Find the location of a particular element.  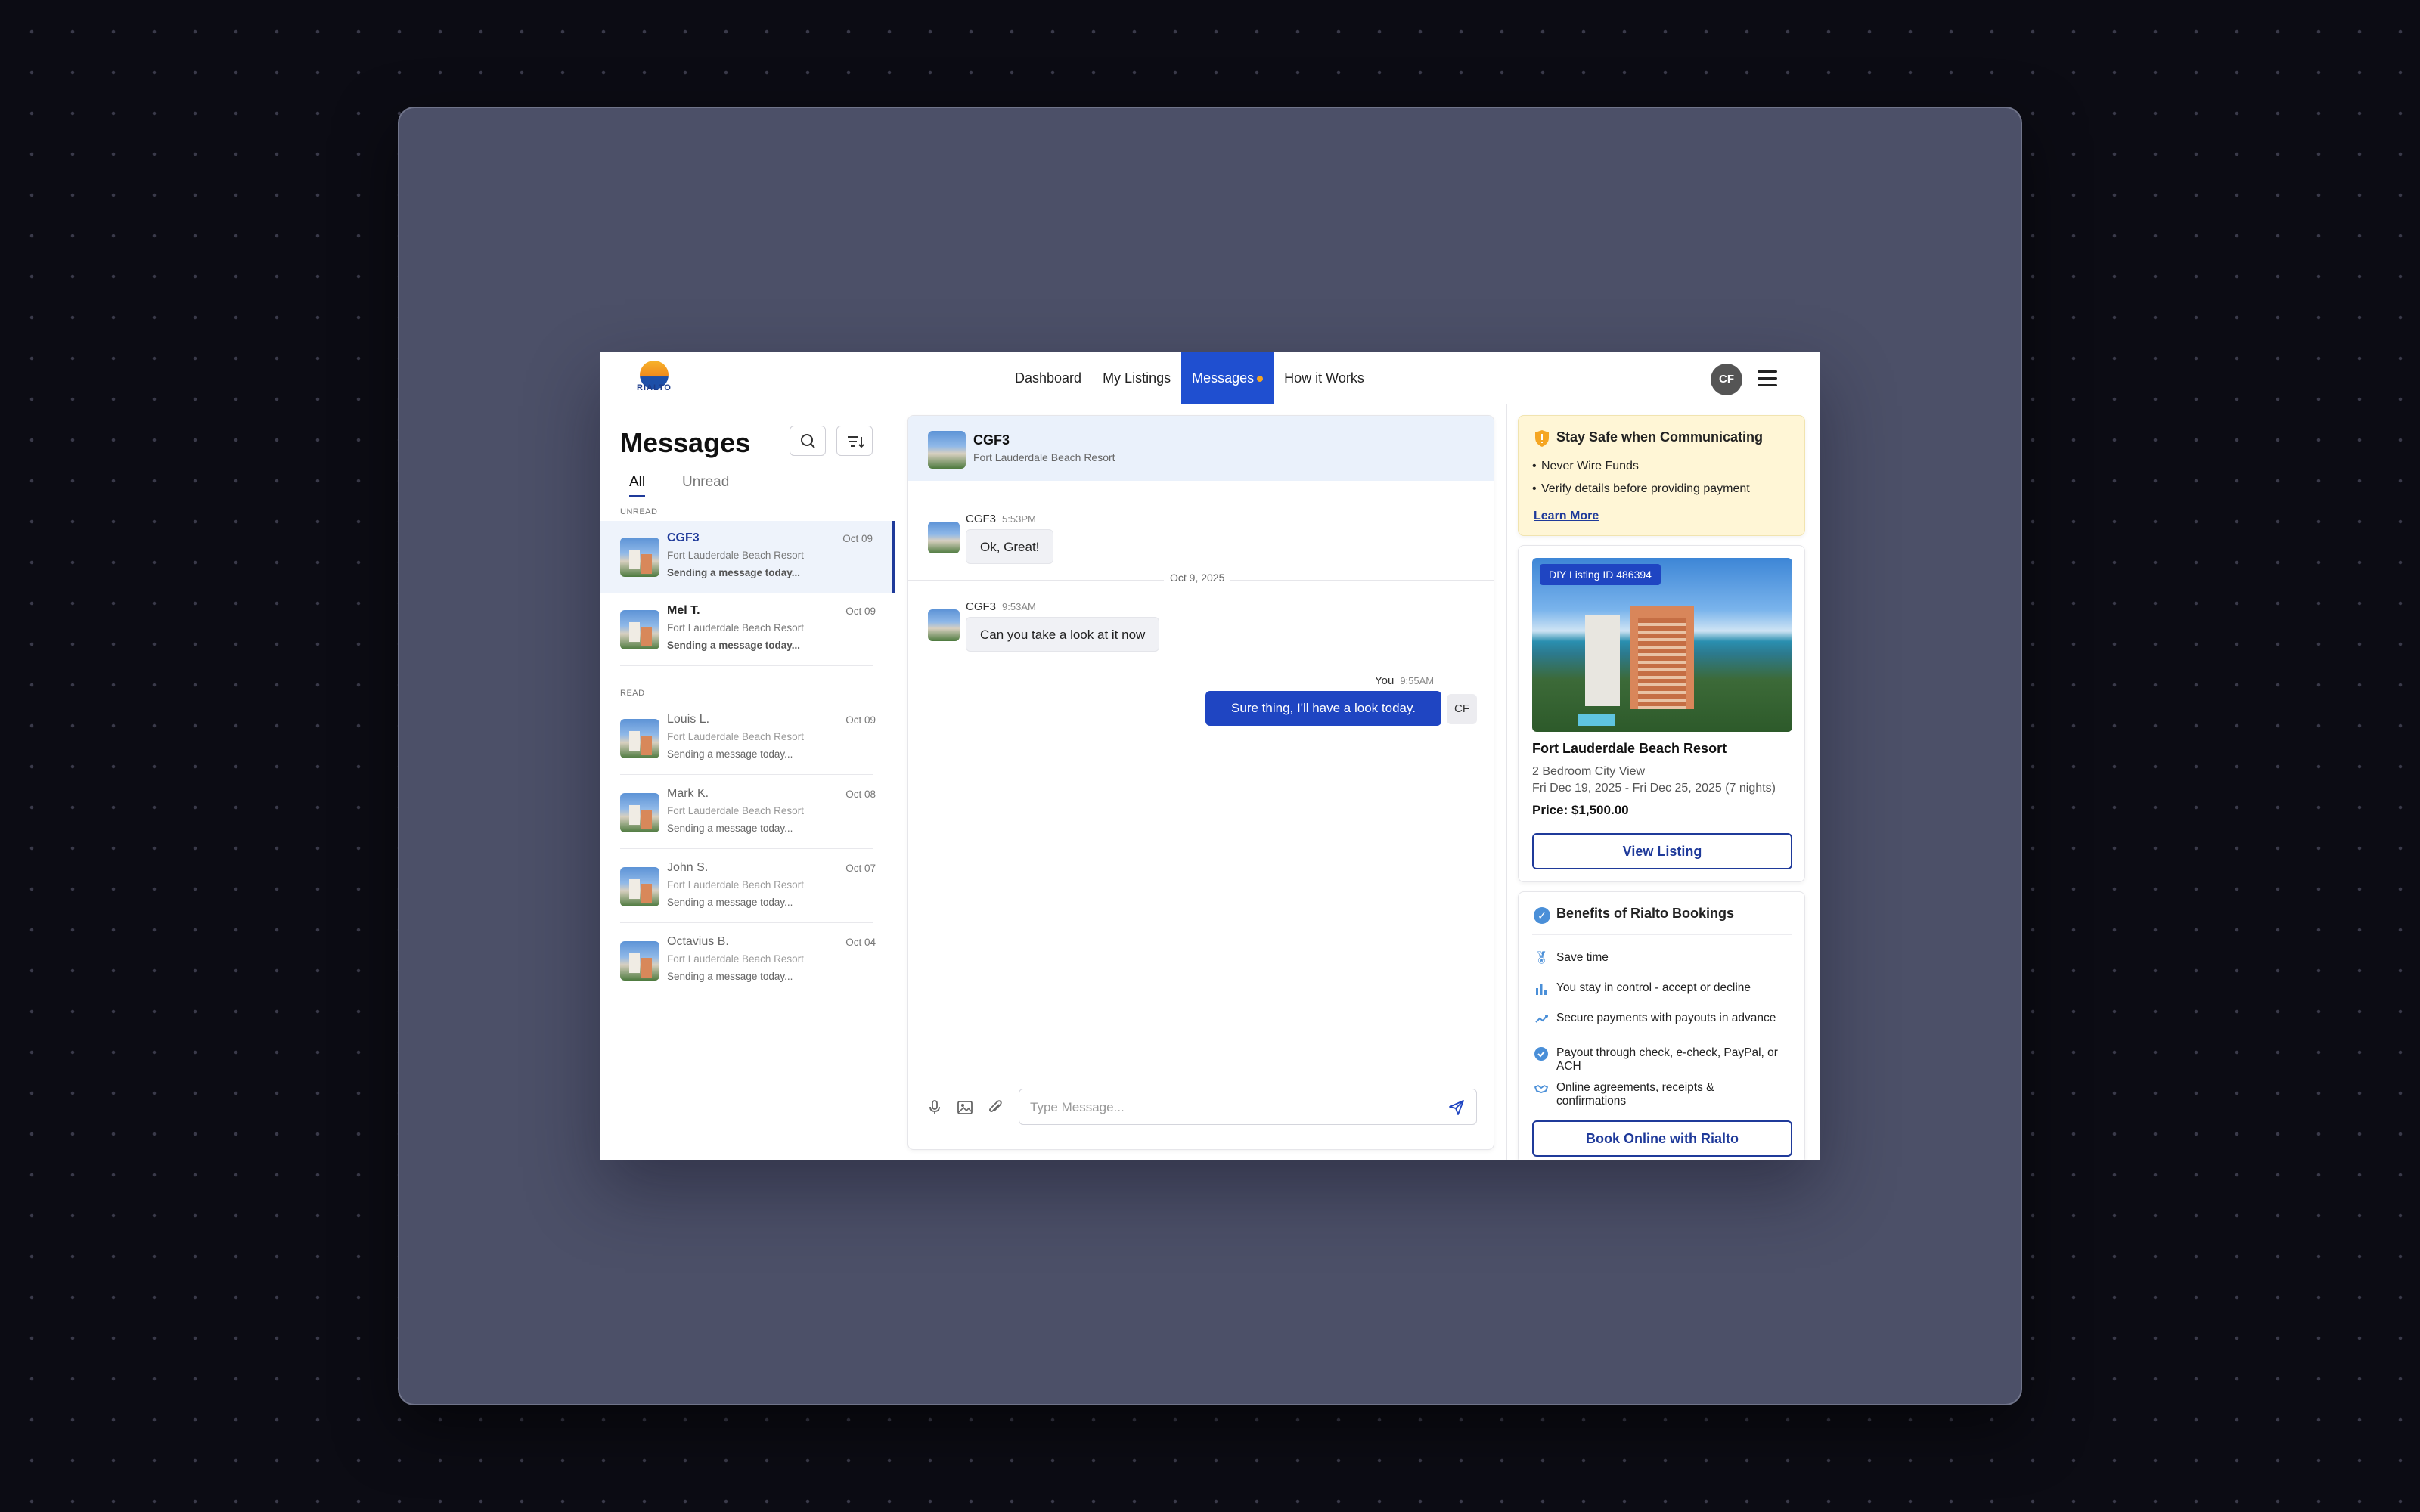

menu-icon is located at coordinates (1767, 379).